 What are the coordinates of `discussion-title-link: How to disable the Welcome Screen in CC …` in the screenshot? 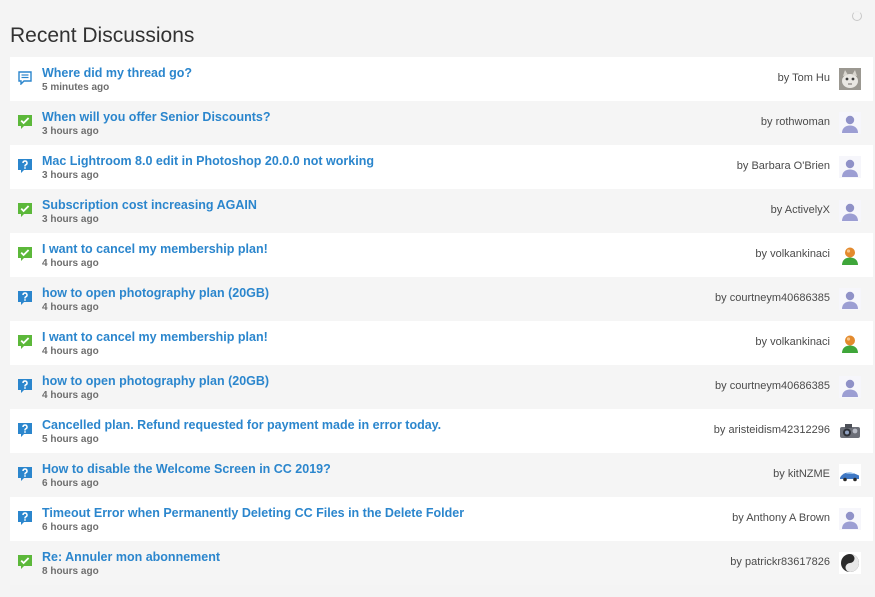 It's located at (186, 469).